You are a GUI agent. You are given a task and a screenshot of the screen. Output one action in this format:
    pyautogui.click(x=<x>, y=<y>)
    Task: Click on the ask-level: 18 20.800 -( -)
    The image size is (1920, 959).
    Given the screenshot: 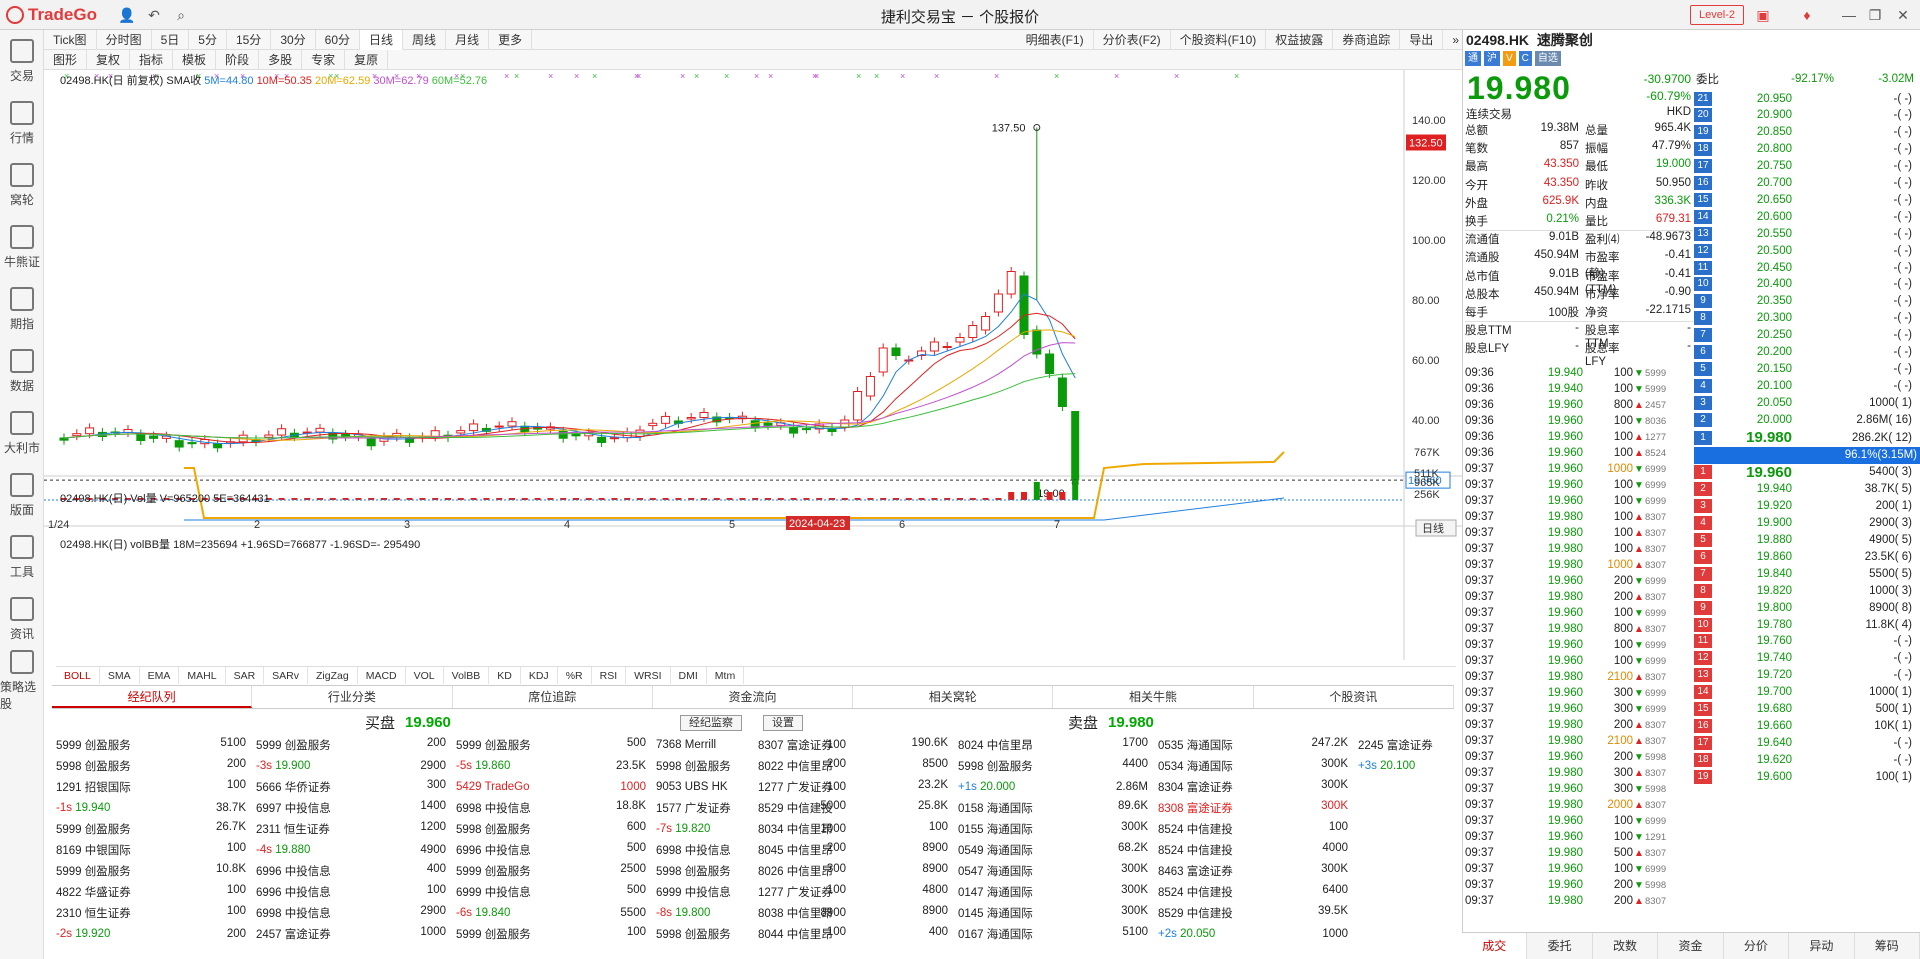 What is the action you would take?
    pyautogui.click(x=1807, y=149)
    